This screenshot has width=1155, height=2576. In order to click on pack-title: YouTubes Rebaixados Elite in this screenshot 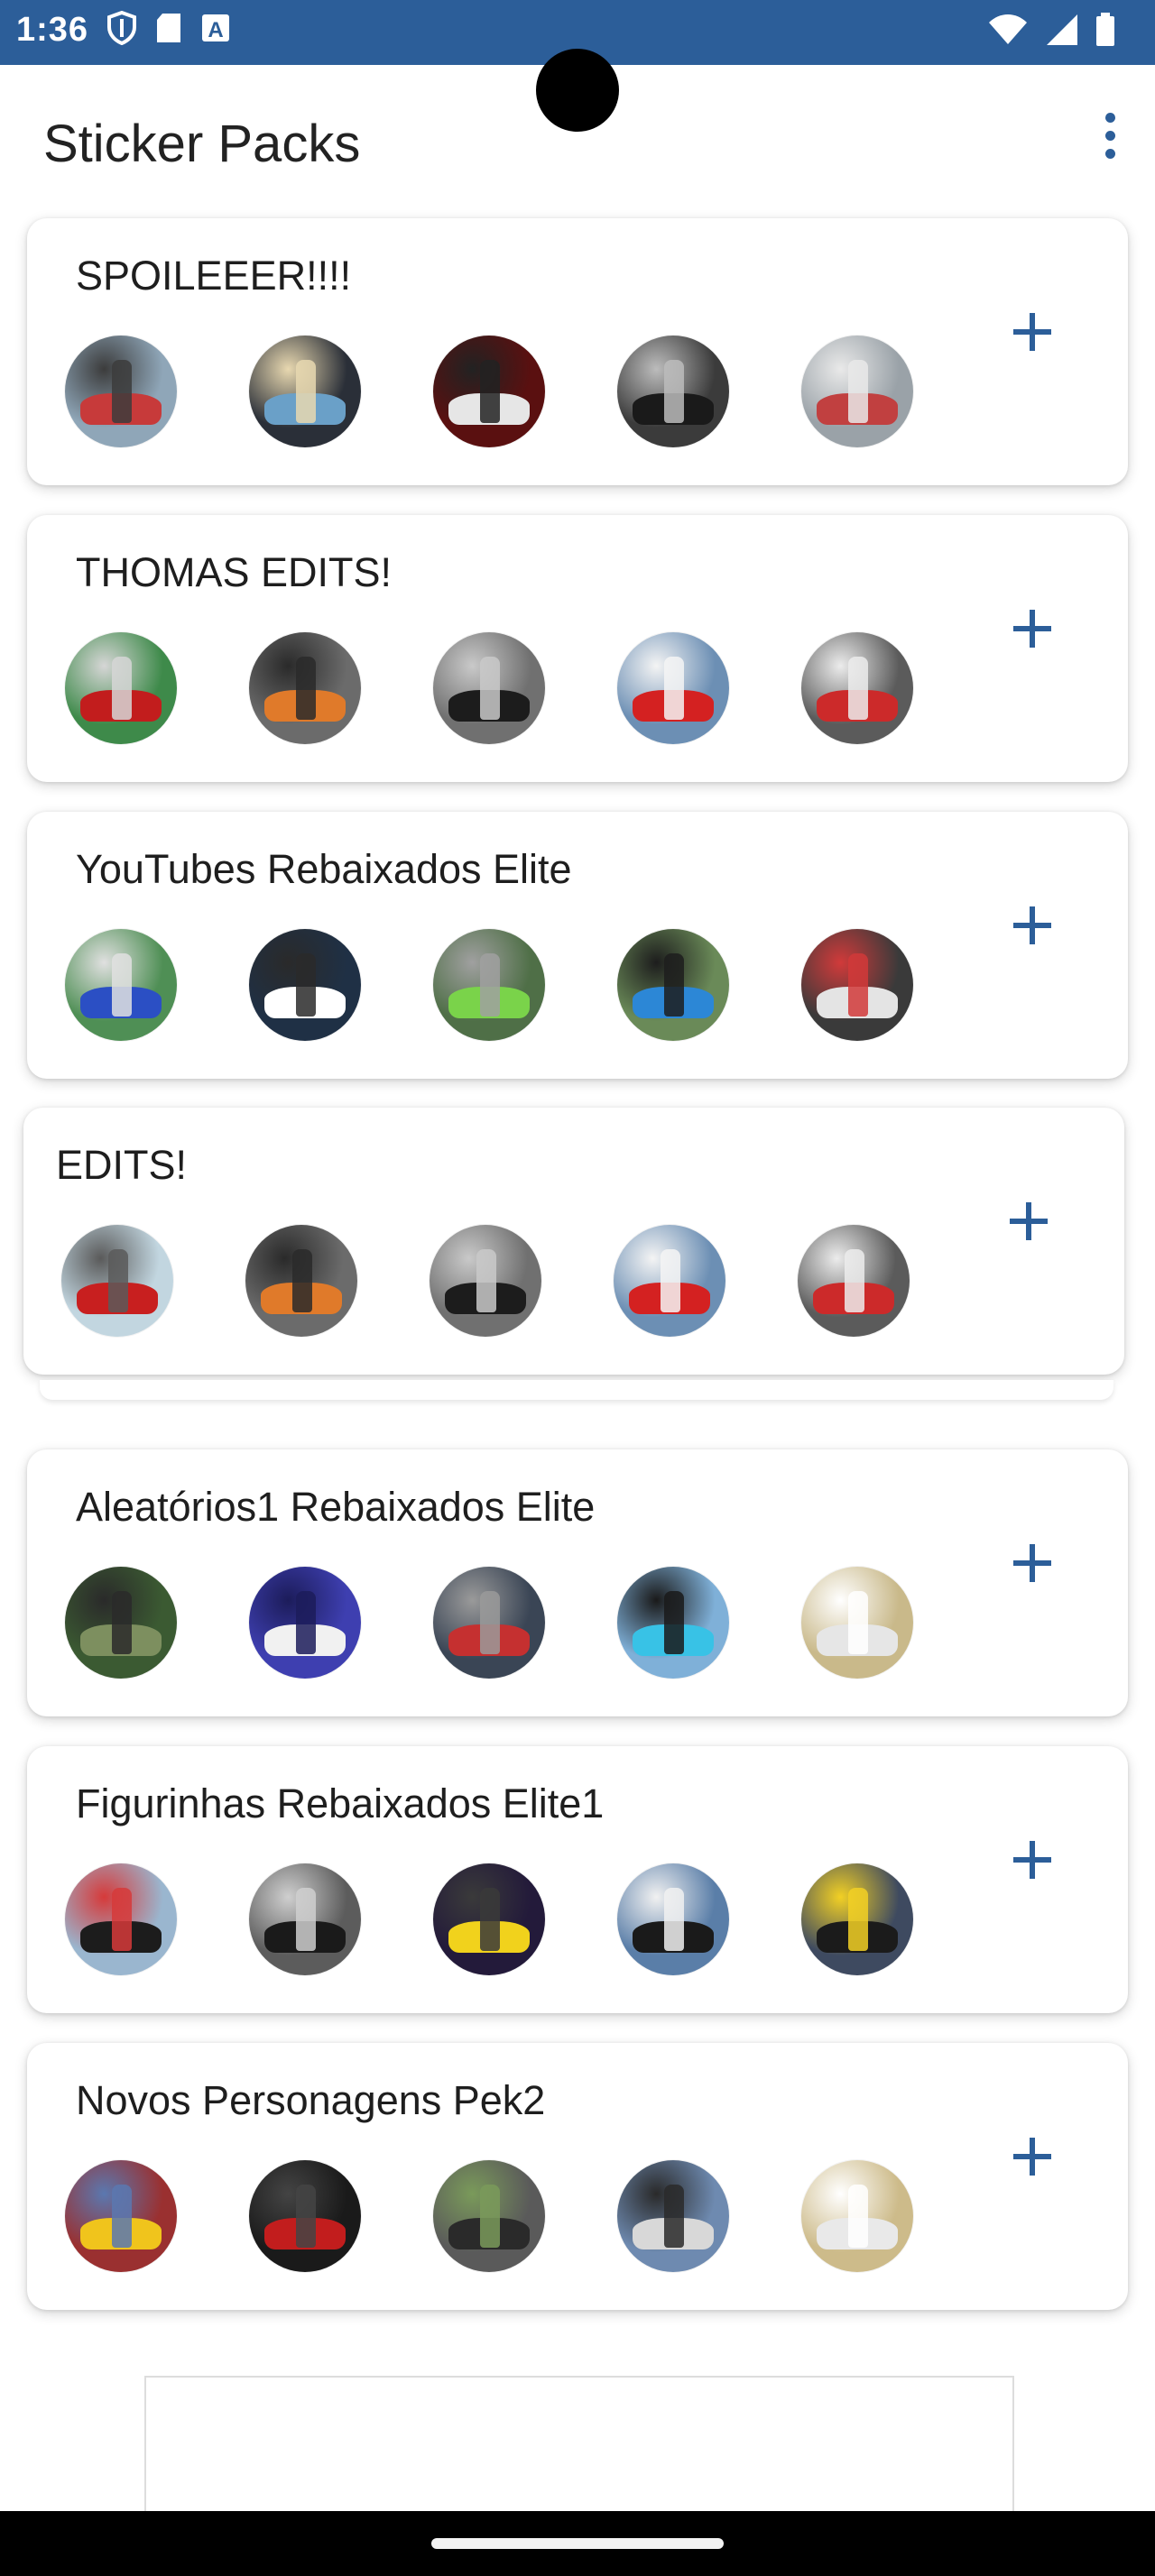, I will do `click(324, 869)`.